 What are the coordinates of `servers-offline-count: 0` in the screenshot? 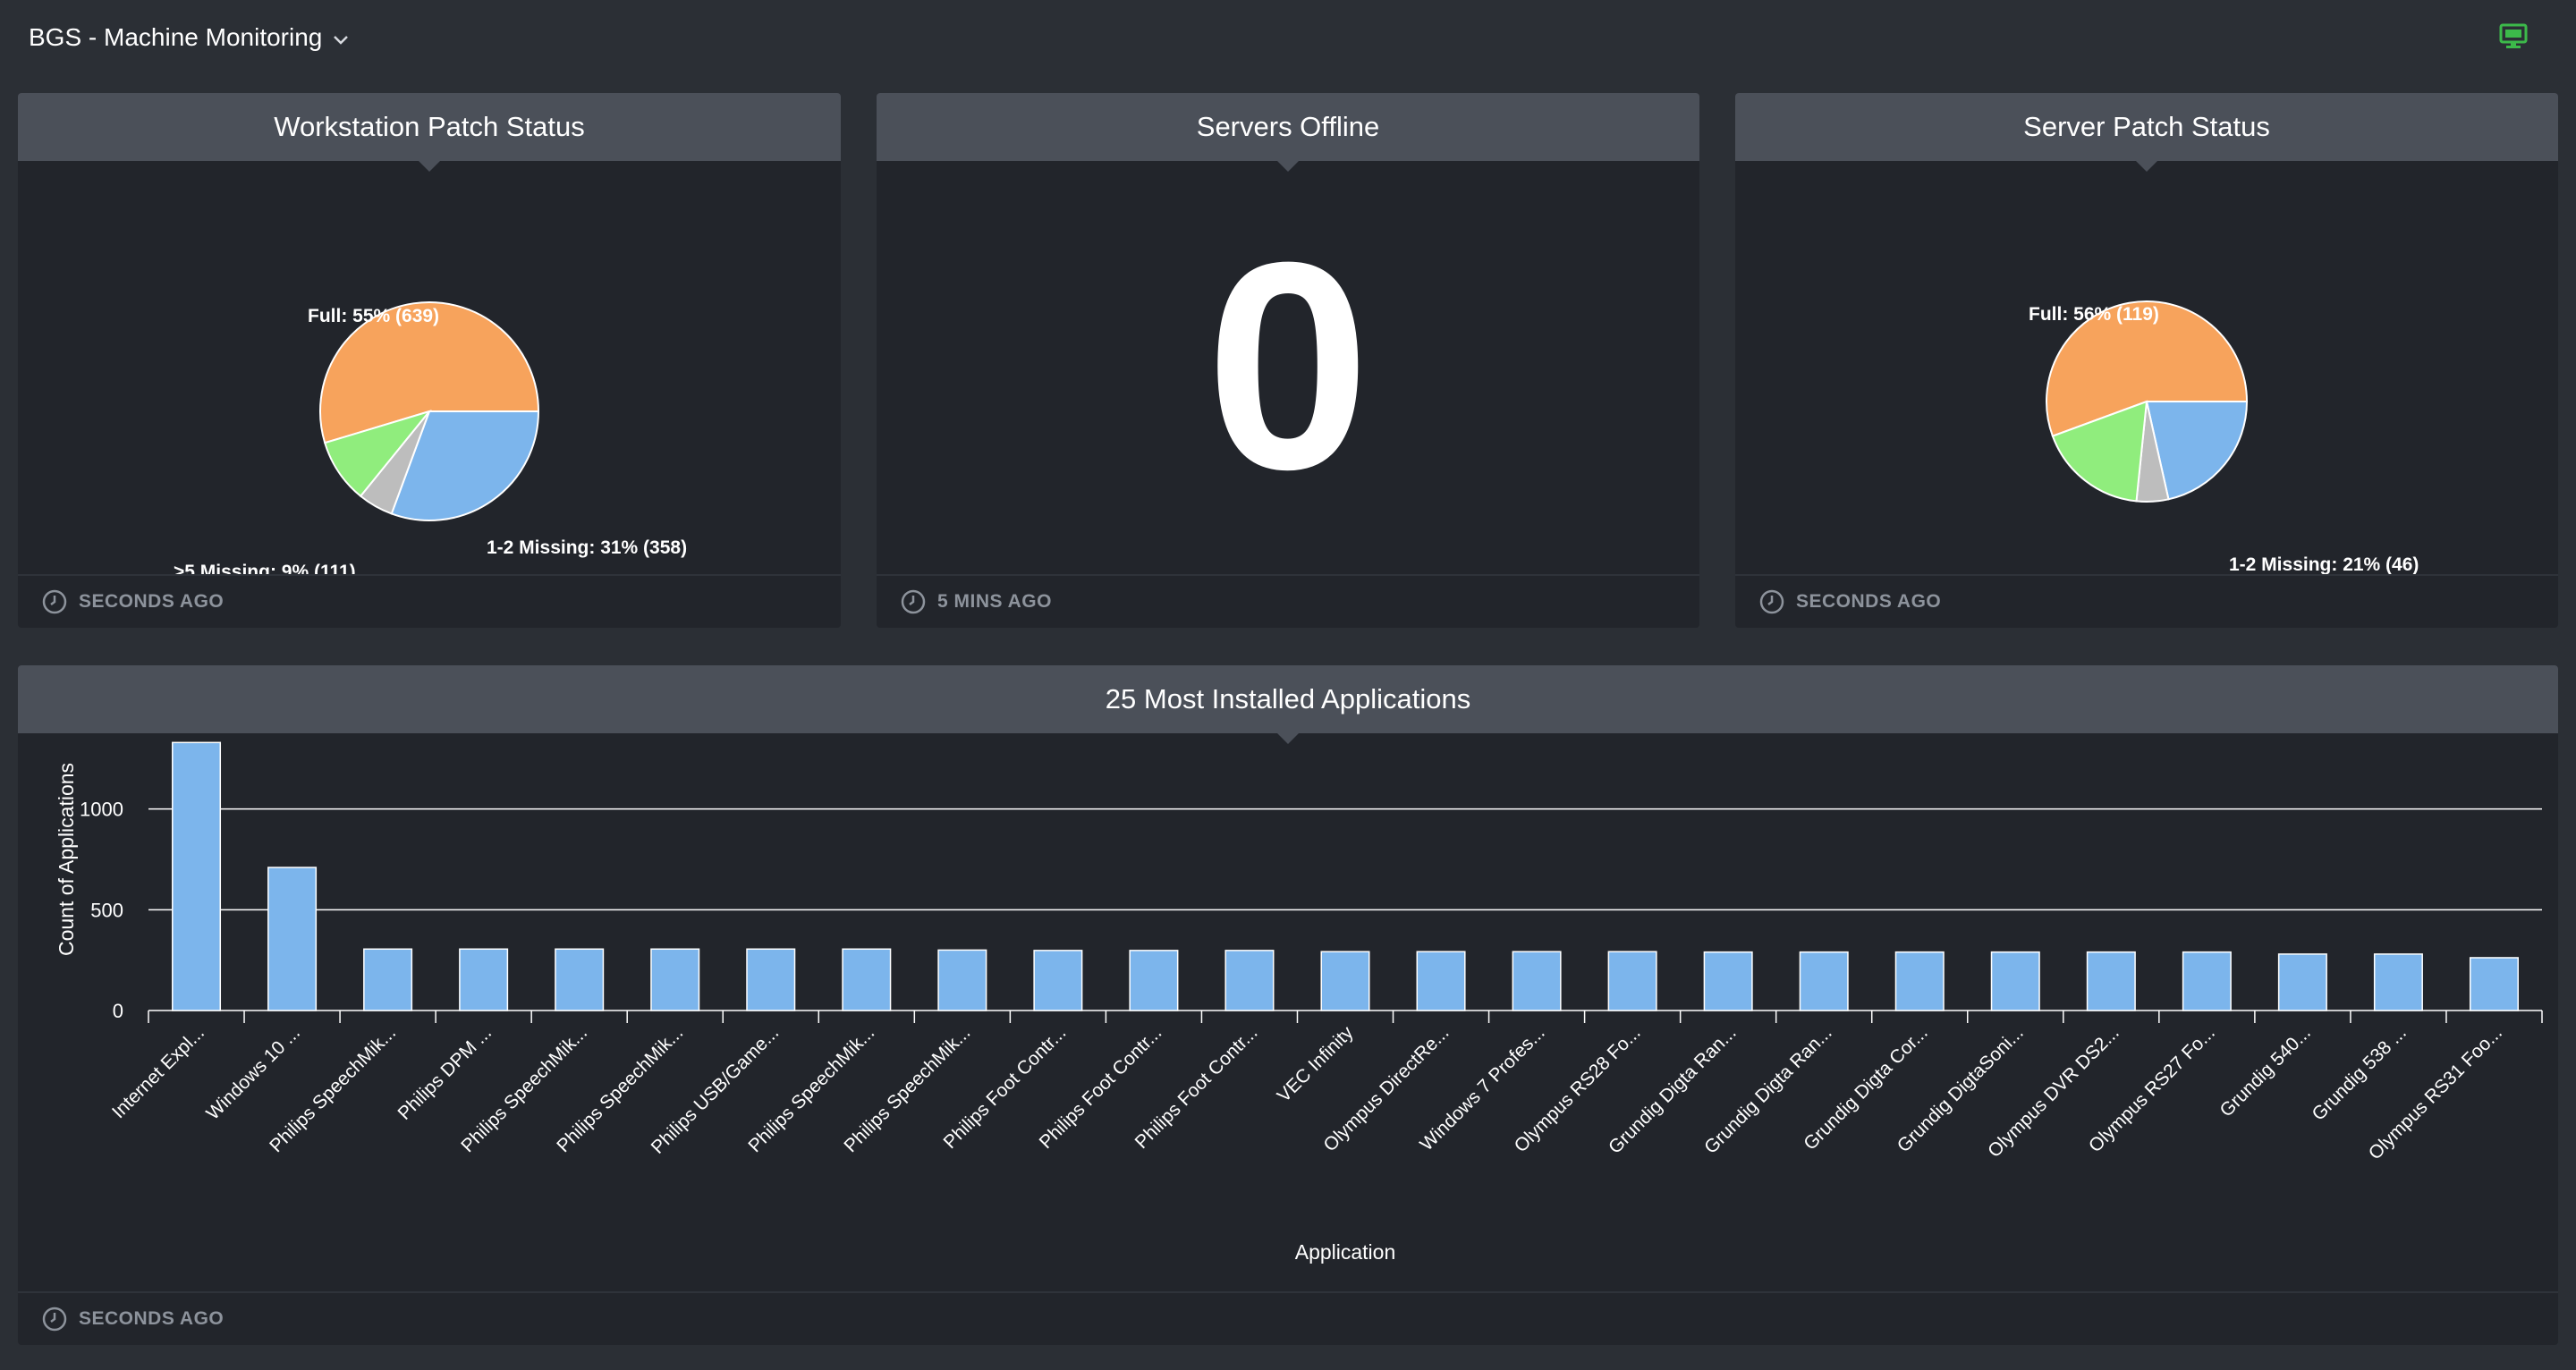 It's located at (1288, 365).